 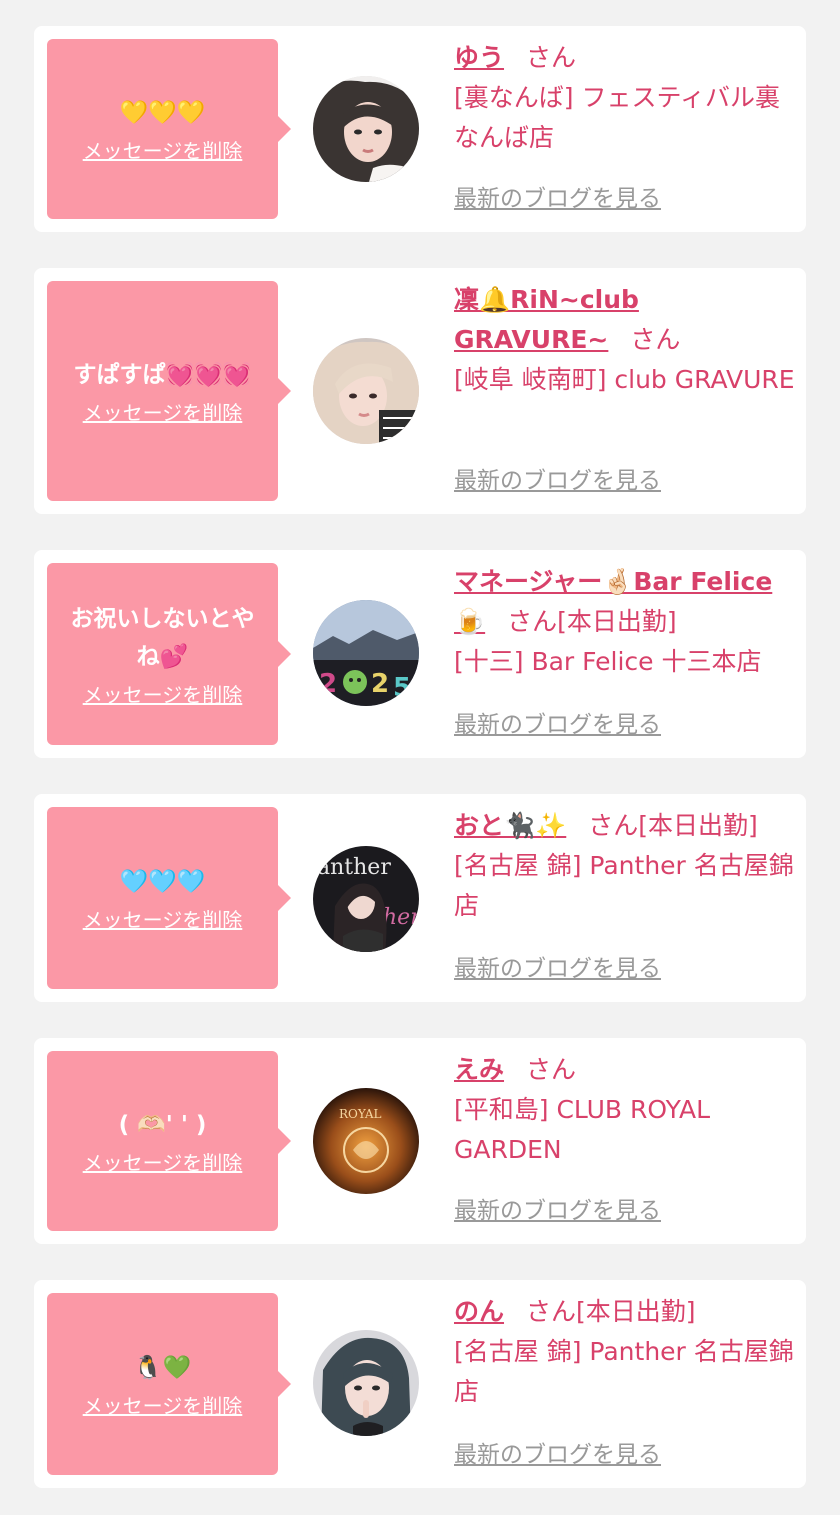 I want to click on cast-card: 💛💛💛 メッセージを削除 ゆうさん [裏なんば] フェスティバル裏なんば店 最, so click(x=420, y=129).